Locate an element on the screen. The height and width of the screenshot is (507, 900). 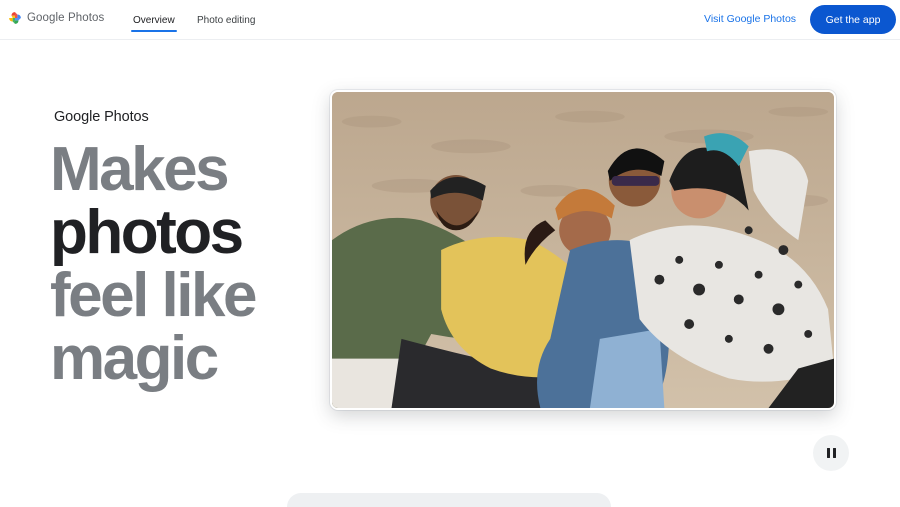
headline-line-2: photos is located at coordinates (147, 232).